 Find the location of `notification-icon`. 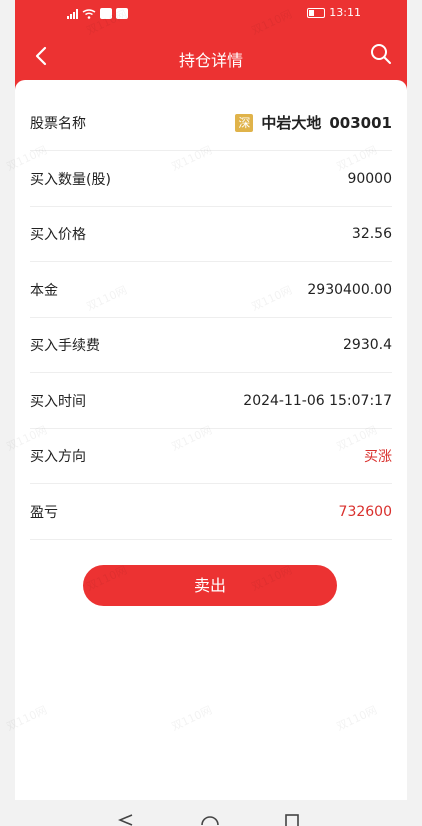

notification-icon is located at coordinates (106, 13).